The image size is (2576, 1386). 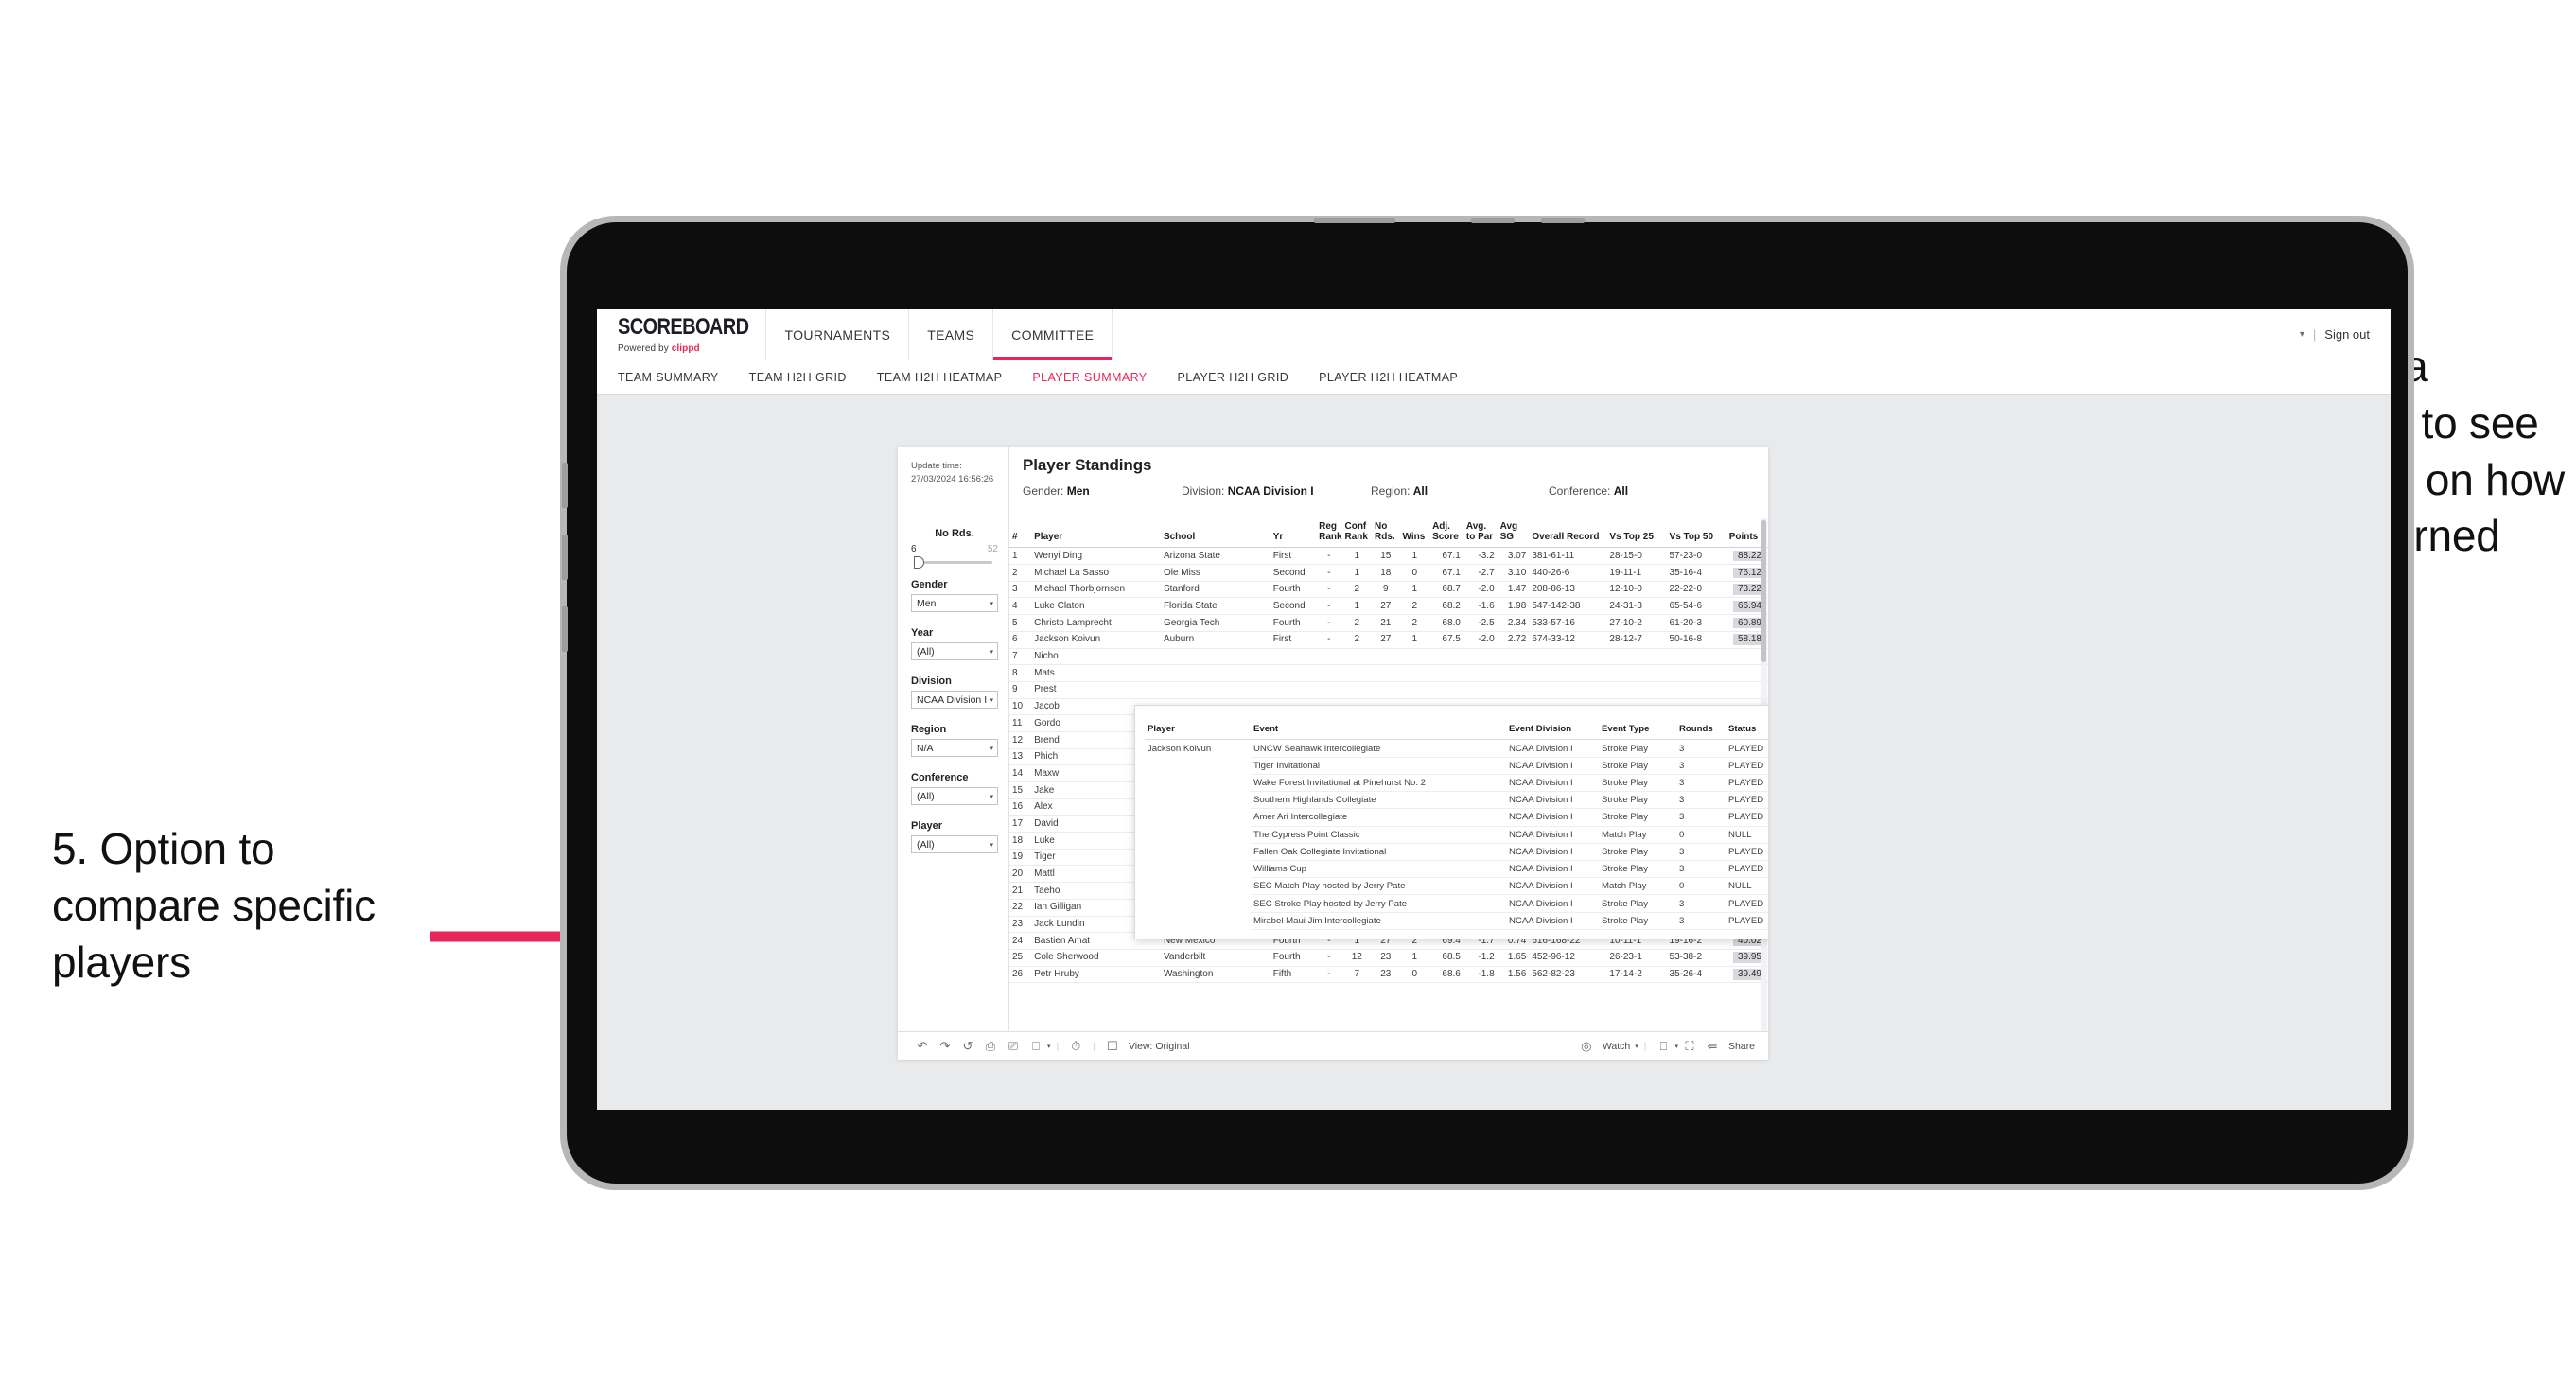 I want to click on filter-summary-conference-label: Conference:, so click(x=1580, y=491).